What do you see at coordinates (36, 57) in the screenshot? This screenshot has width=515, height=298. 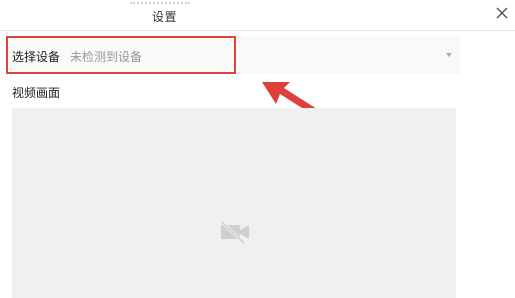 I see `device-label: 选择设备` at bounding box center [36, 57].